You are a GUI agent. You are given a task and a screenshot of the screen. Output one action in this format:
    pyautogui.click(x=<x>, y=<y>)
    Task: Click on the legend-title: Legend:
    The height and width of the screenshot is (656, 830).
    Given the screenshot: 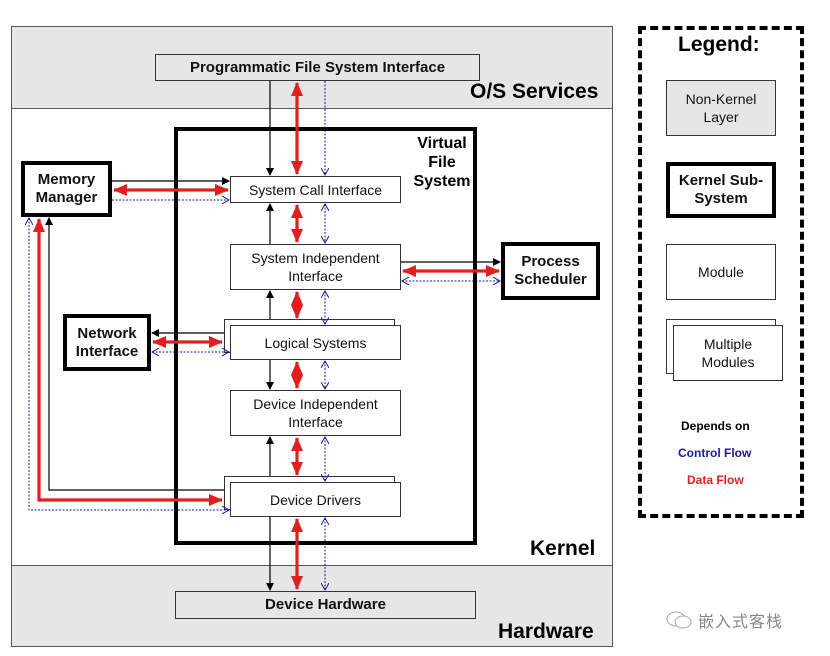 What is the action you would take?
    pyautogui.click(x=719, y=44)
    